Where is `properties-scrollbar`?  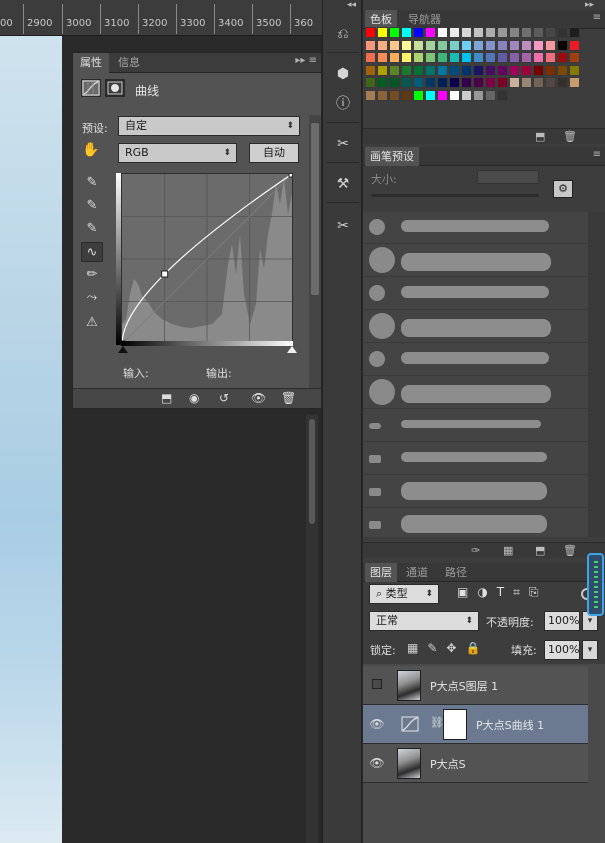 properties-scrollbar is located at coordinates (315, 252).